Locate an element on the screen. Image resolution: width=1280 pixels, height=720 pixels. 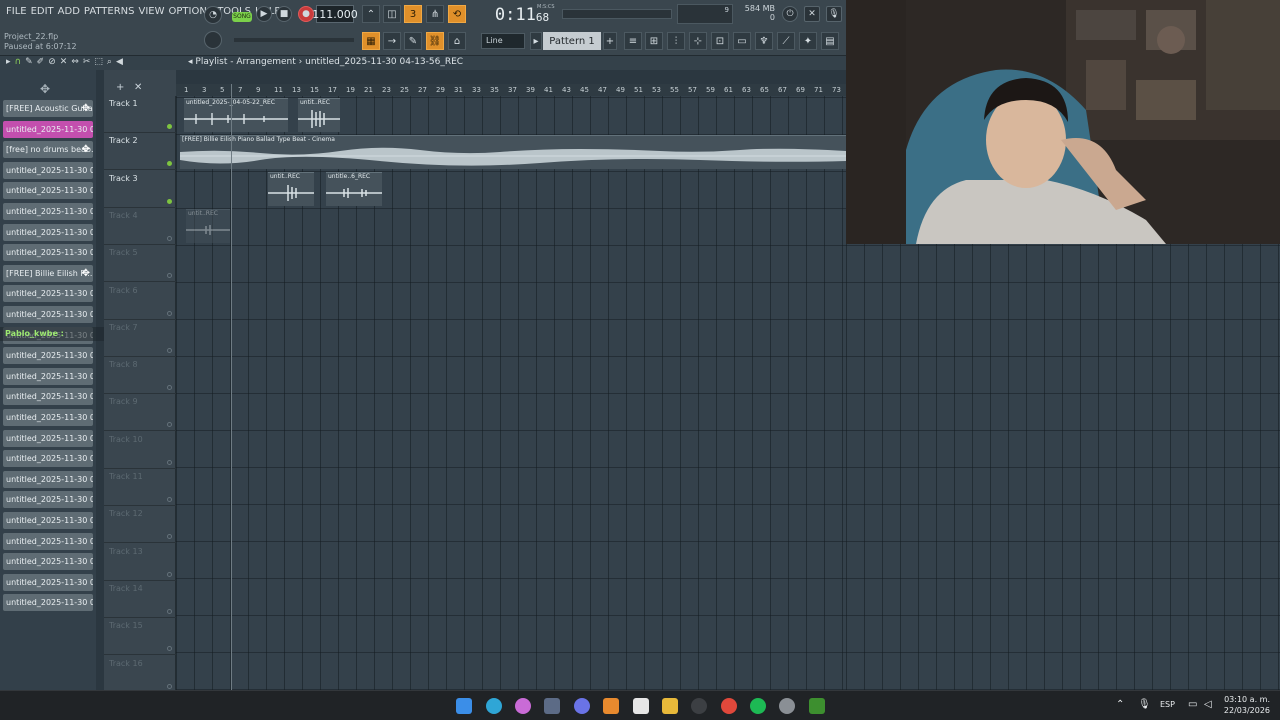
app-icon is located at coordinates (817, 706).